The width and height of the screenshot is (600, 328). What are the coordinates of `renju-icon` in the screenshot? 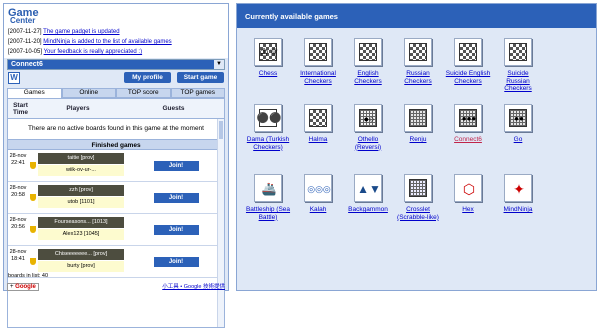 It's located at (418, 118).